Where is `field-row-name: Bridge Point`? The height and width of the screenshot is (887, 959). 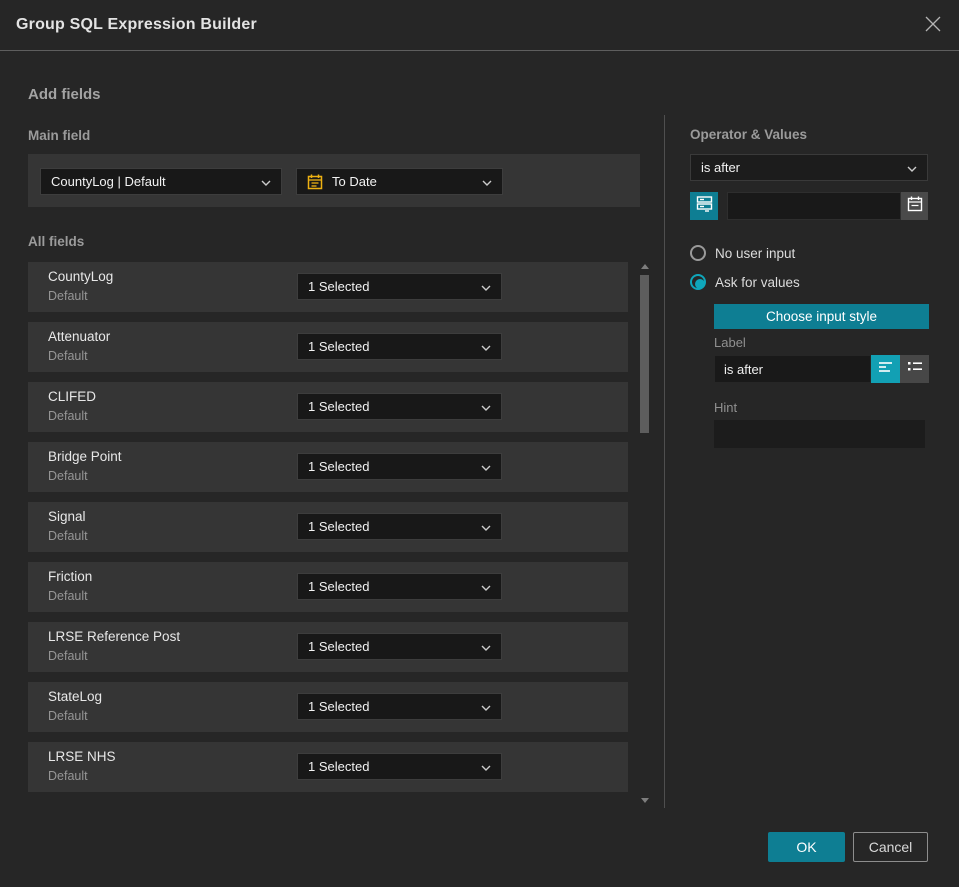
field-row-name: Bridge Point is located at coordinates (85, 456).